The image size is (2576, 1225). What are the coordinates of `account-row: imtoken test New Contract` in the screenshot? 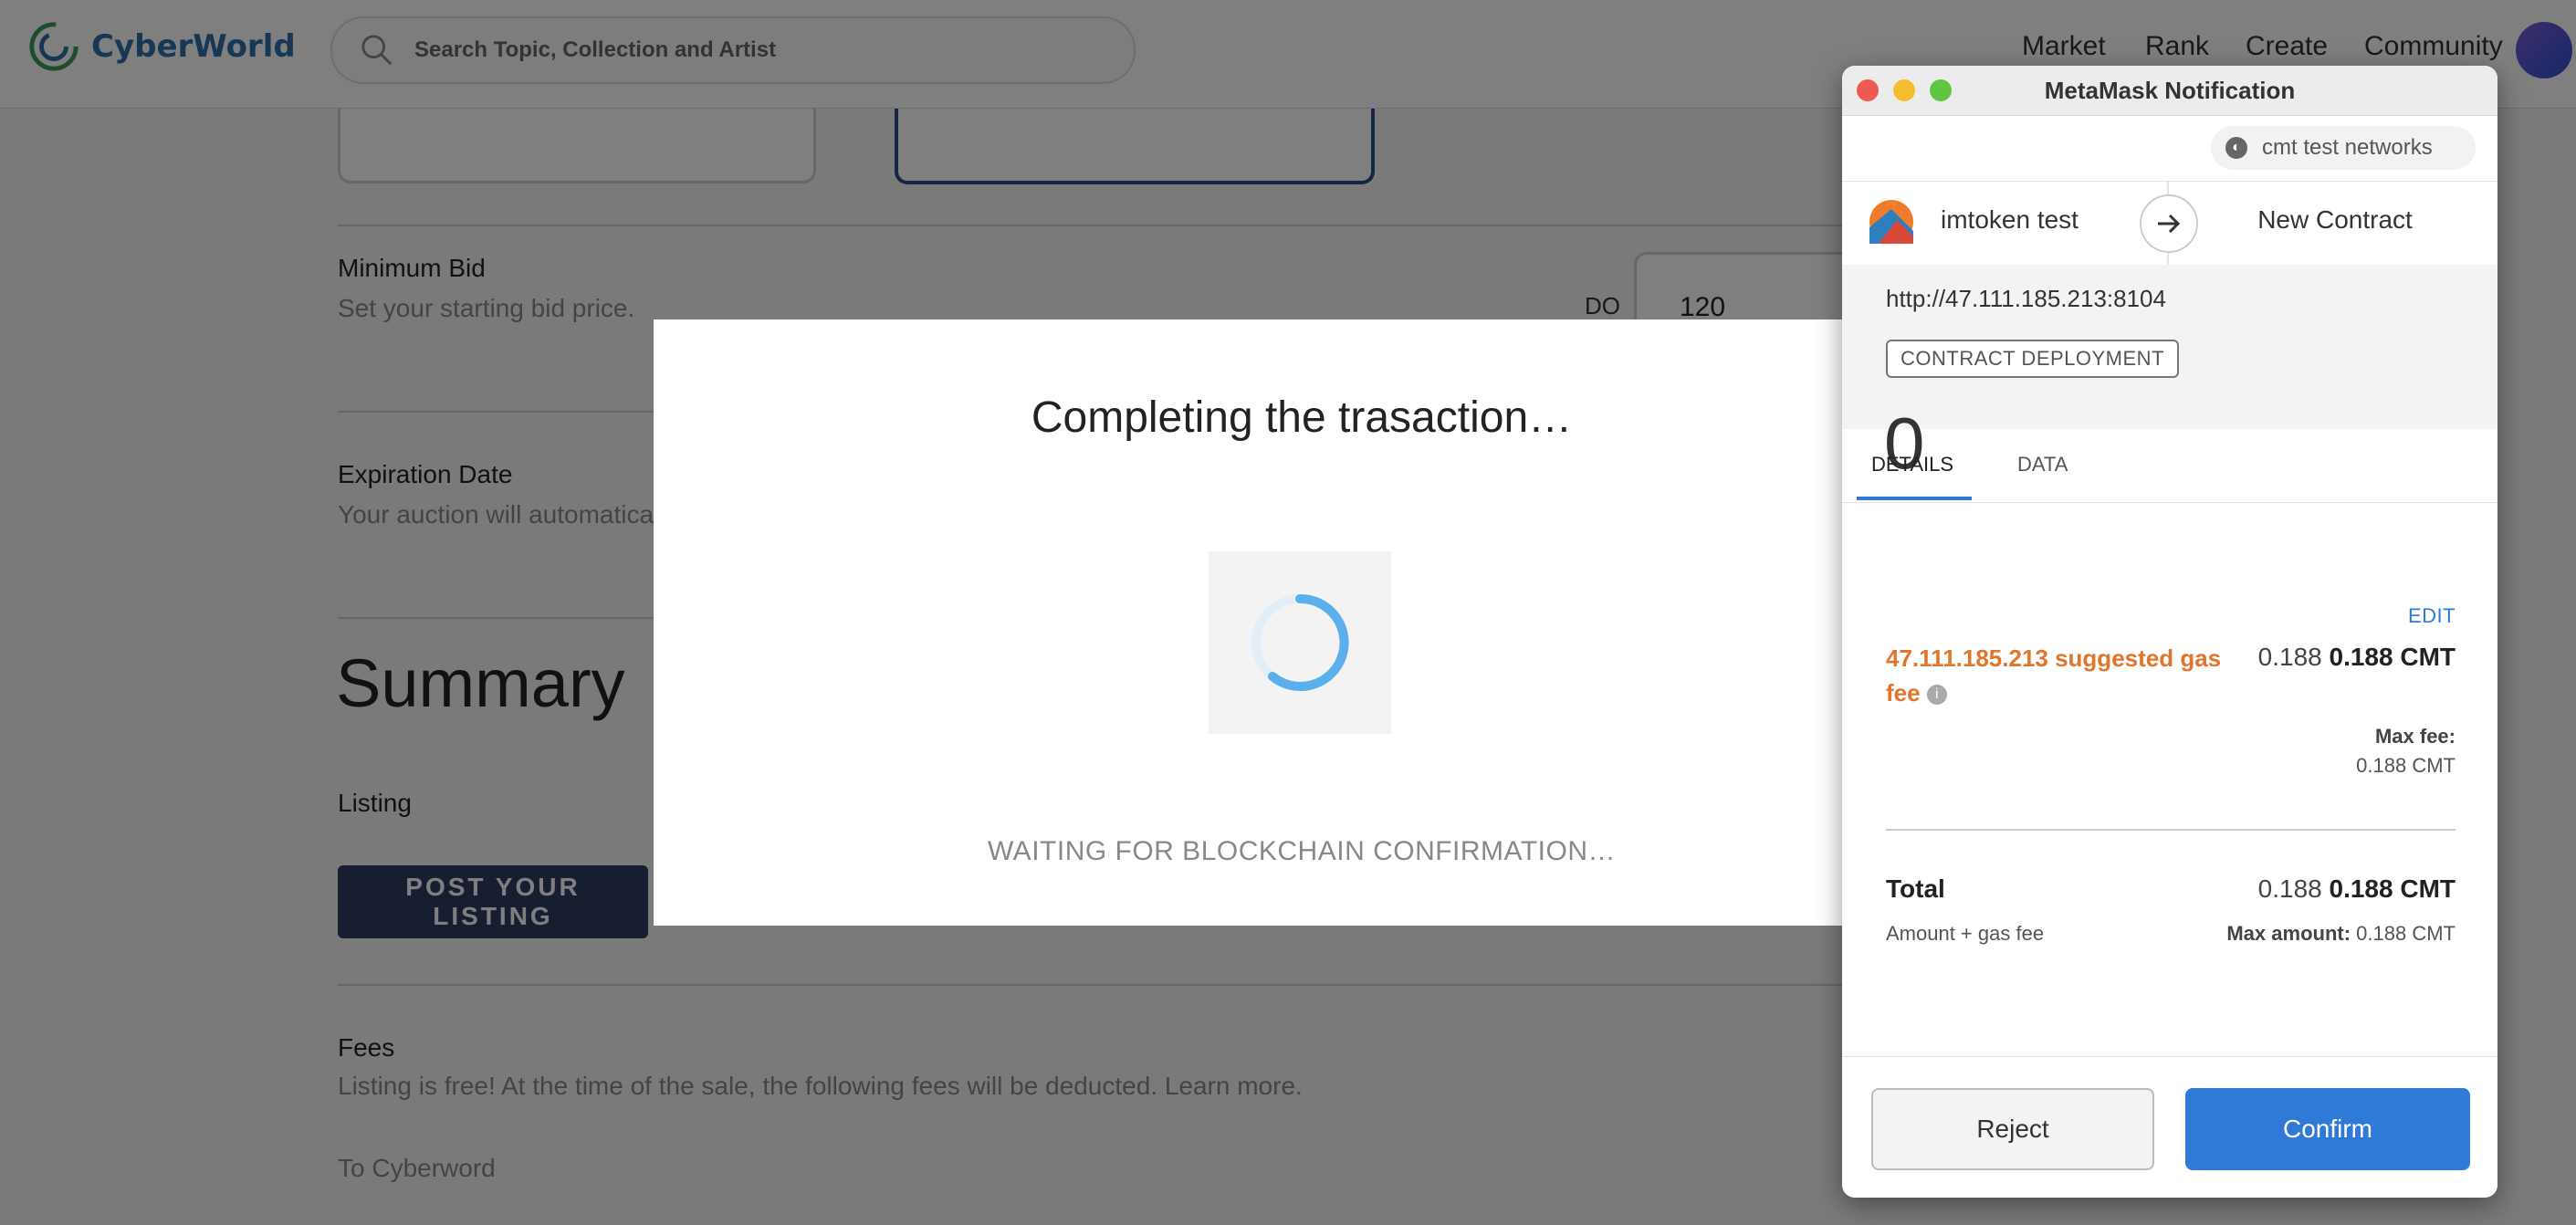 It's located at (2169, 224).